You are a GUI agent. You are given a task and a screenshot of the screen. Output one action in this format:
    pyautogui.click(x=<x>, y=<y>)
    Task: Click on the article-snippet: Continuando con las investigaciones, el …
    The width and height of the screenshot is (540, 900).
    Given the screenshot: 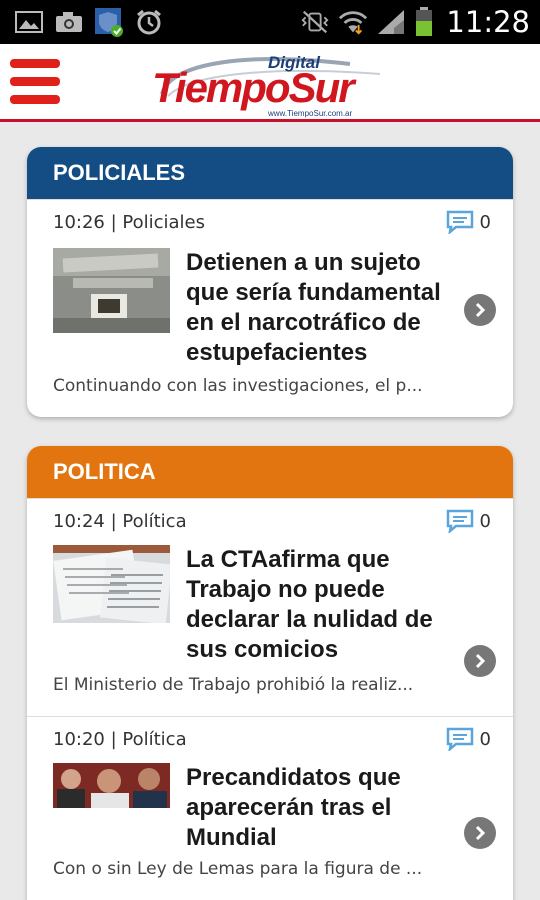 What is the action you would take?
    pyautogui.click(x=238, y=386)
    